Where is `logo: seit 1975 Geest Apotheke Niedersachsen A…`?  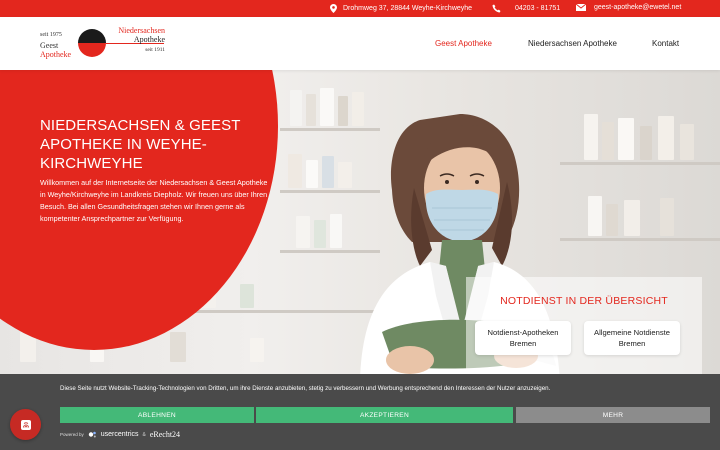
logo: seit 1975 Geest Apotheke Niedersachsen A… is located at coordinates (102, 44).